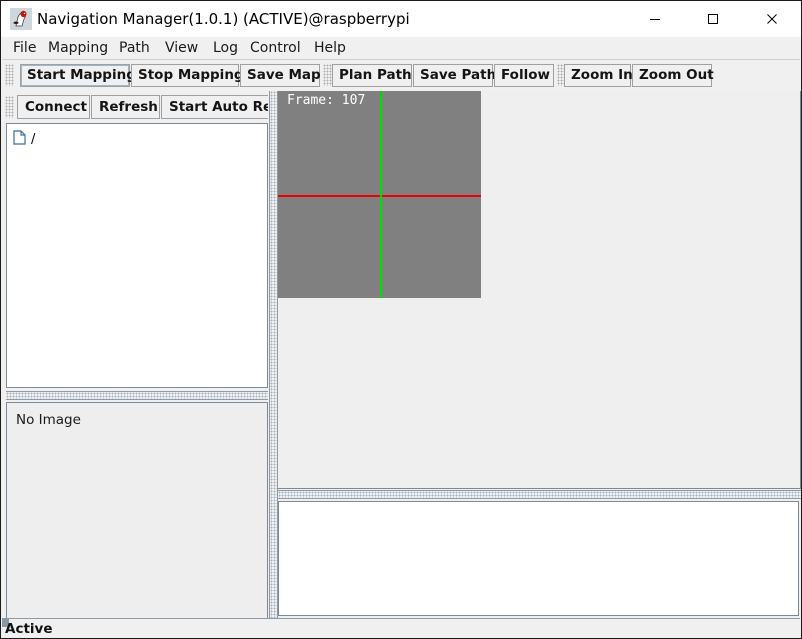 This screenshot has width=802, height=639. What do you see at coordinates (187, 75) in the screenshot?
I see `stop-mapping-button: Stop Mapping` at bounding box center [187, 75].